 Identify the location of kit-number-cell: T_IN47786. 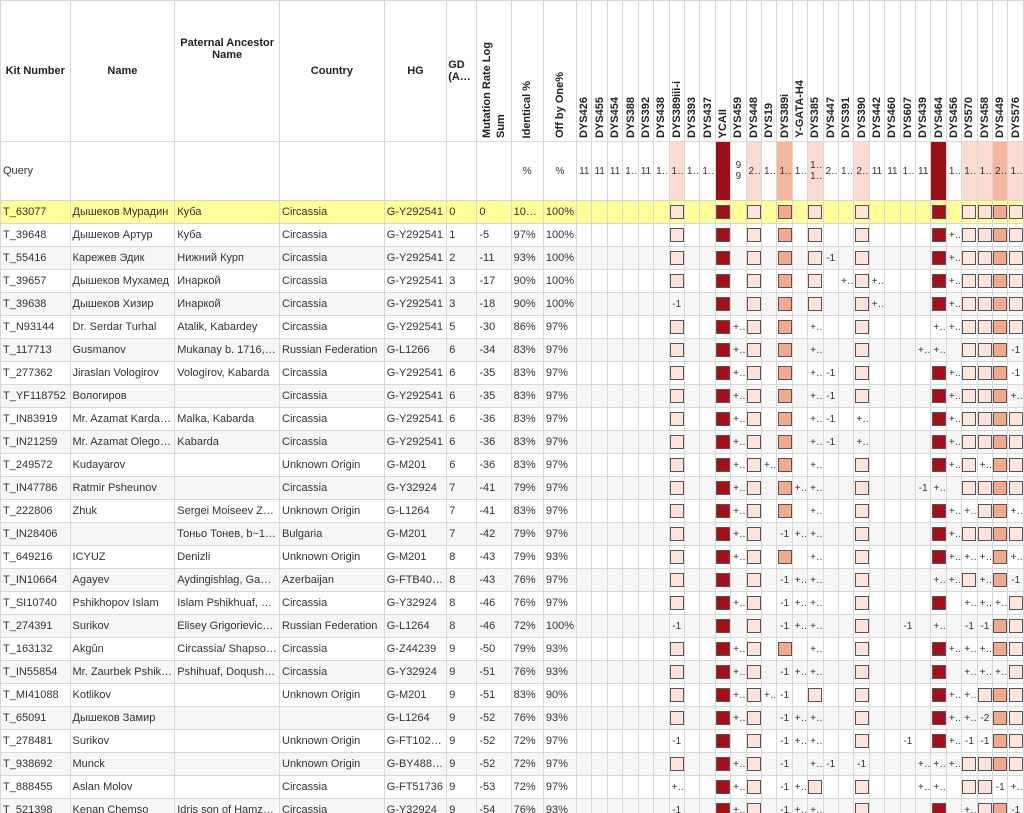
(35, 488).